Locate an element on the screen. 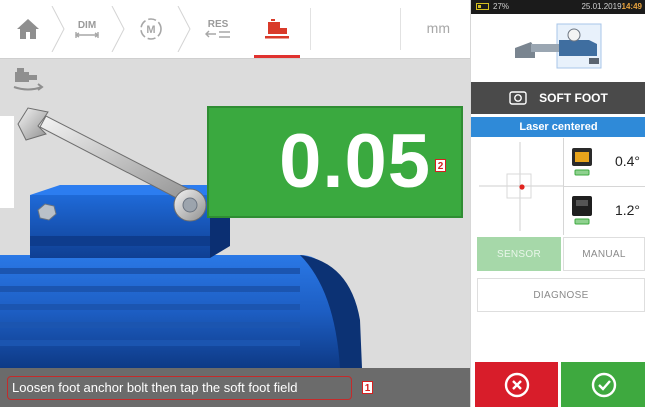 This screenshot has height=407, width=645. prism-angle-row: 1.2° is located at coordinates (604, 211).